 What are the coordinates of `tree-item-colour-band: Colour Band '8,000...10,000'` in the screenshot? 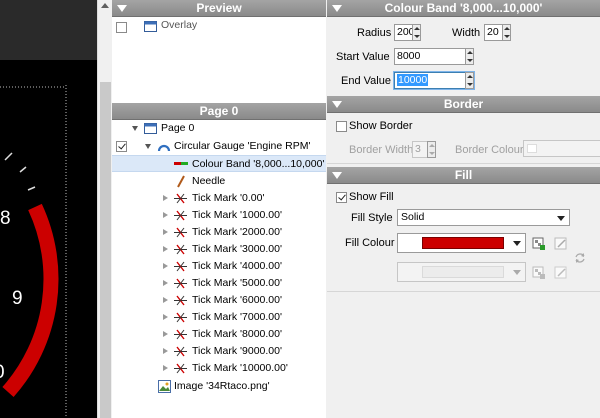 It's located at (219, 163).